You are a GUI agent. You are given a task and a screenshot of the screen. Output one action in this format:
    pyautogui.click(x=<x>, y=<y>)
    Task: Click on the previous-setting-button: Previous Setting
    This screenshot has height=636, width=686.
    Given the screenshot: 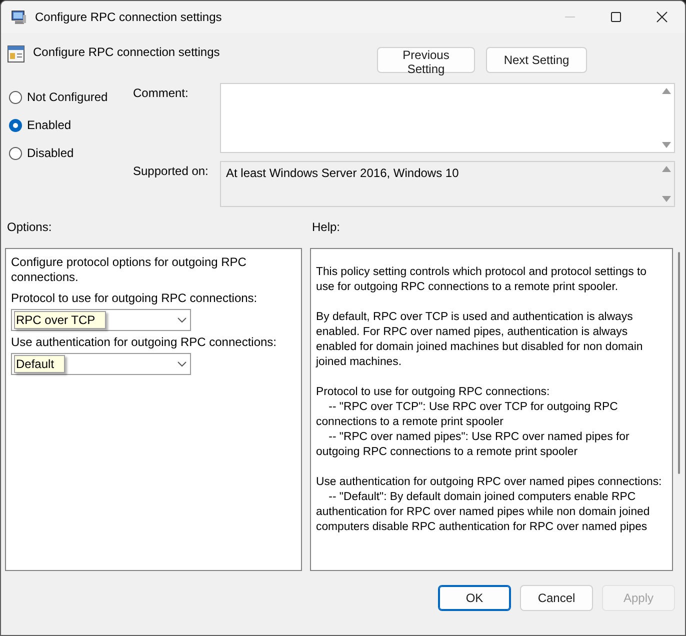 What is the action you would take?
    pyautogui.click(x=426, y=60)
    